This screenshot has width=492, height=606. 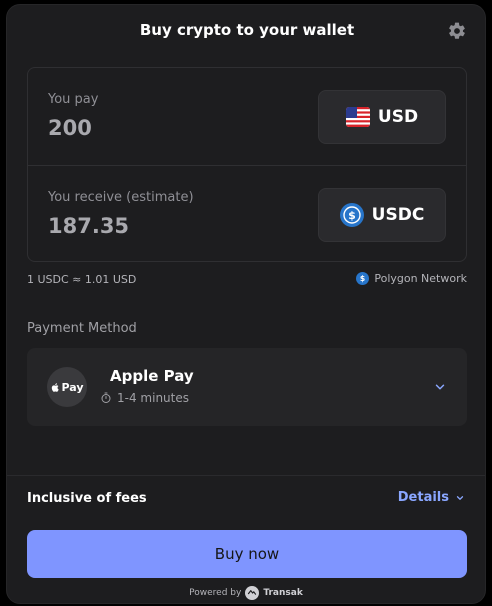 I want to click on payment-eta-text: 1-4 minutes, so click(x=153, y=398).